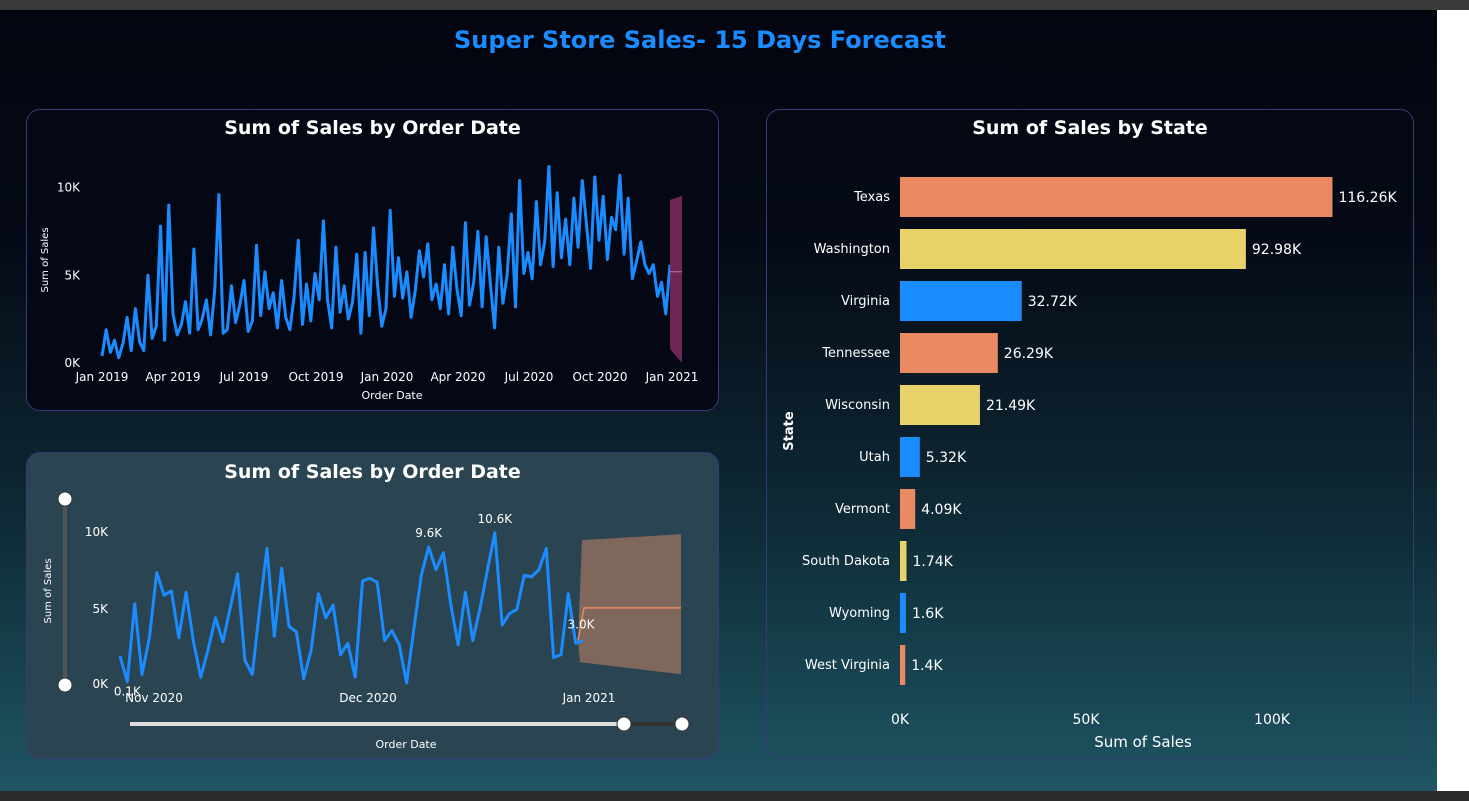 This screenshot has height=801, width=1469. Describe the element at coordinates (387, 377) in the screenshot. I see `x-tick-label: Jan 2020` at that location.